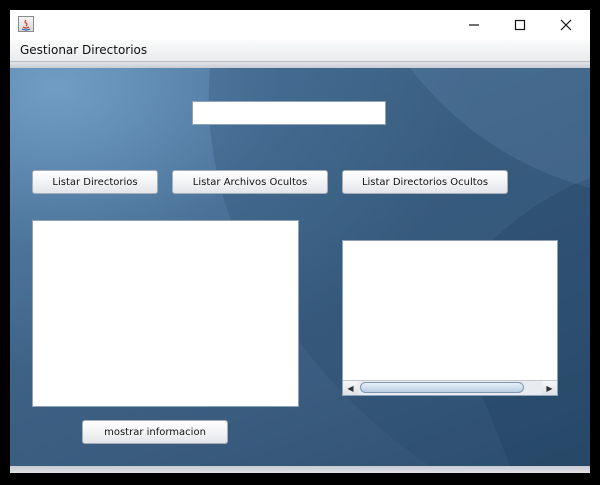 Image resolution: width=600 pixels, height=485 pixels. Describe the element at coordinates (300, 25) in the screenshot. I see `title-bar` at that location.